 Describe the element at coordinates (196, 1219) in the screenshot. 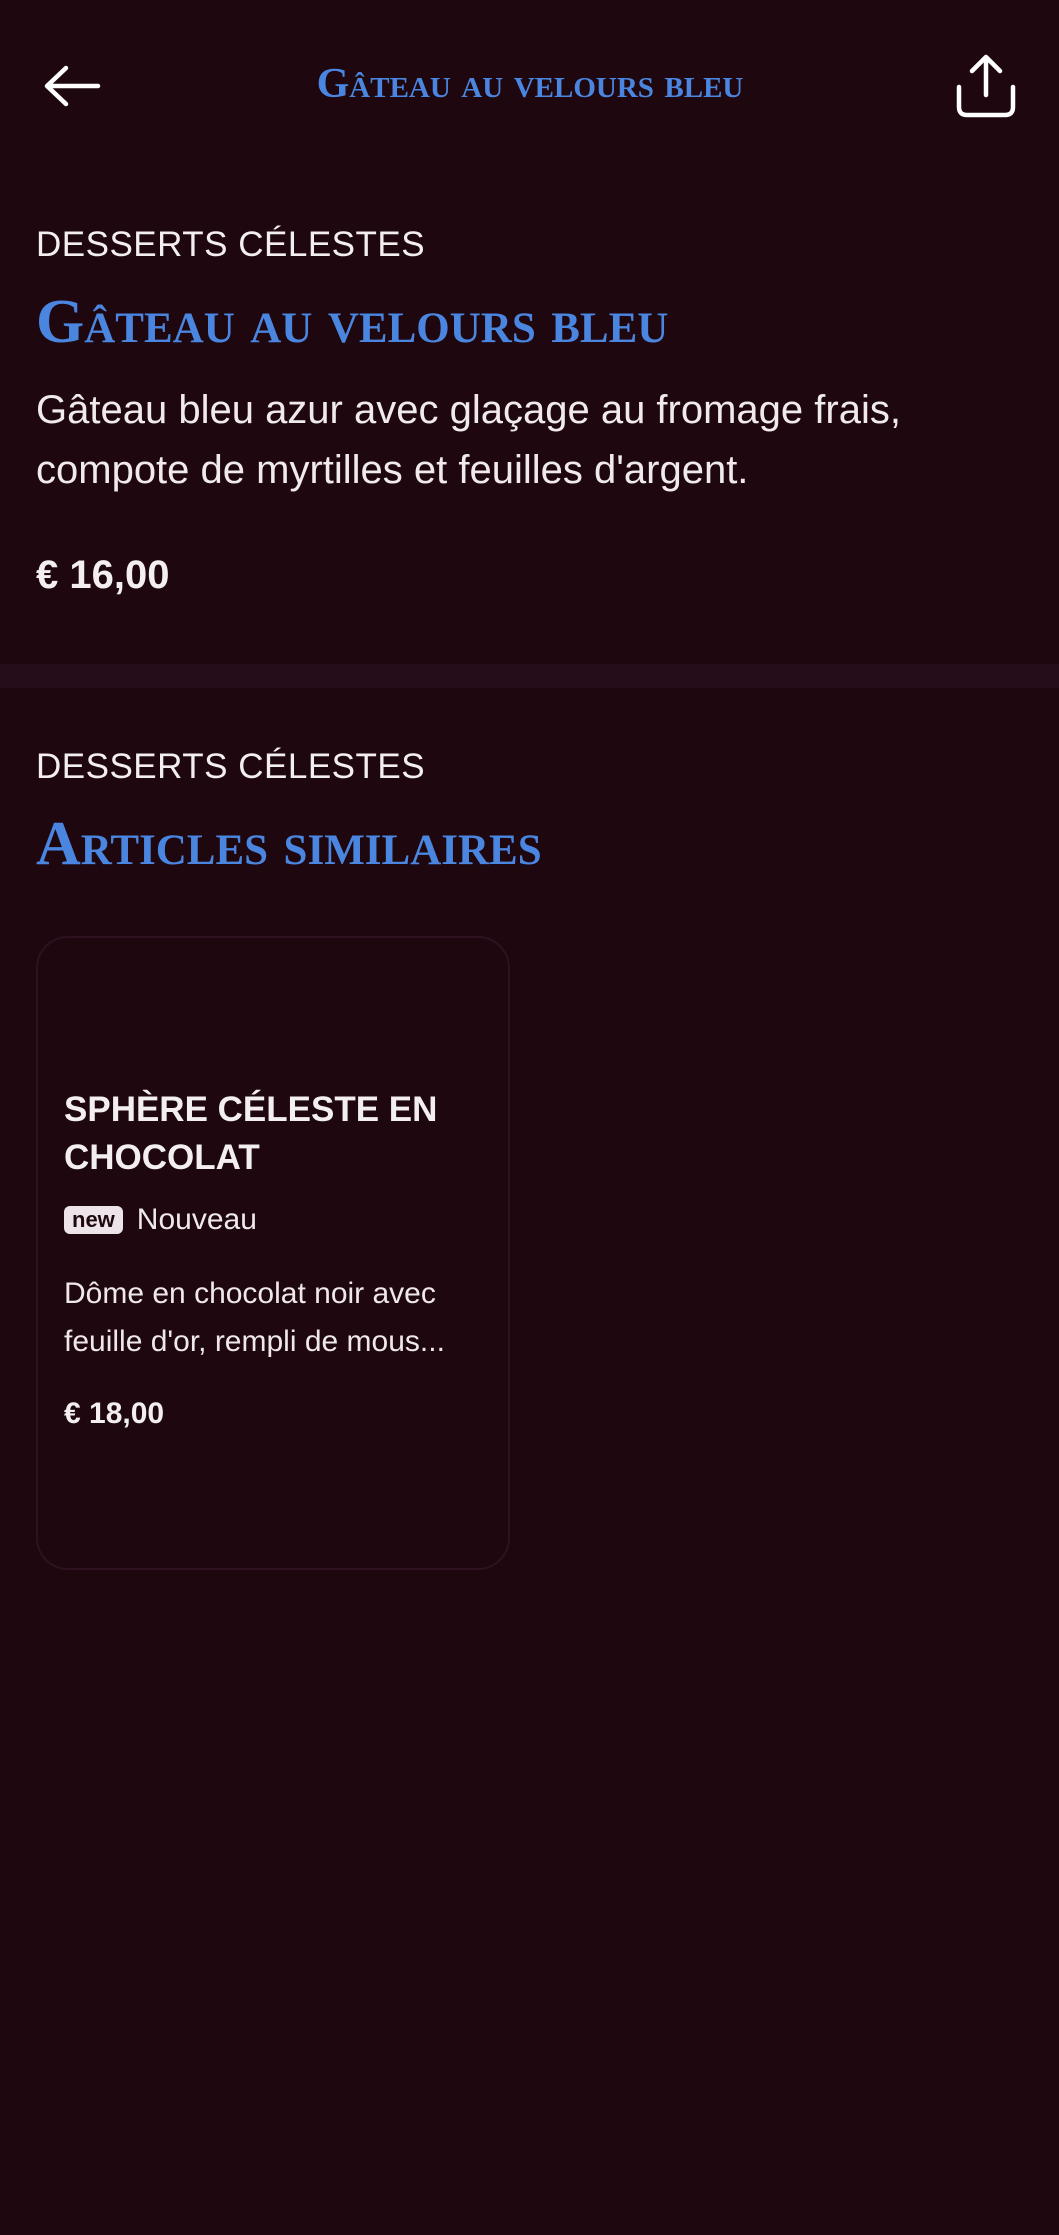

I see `new-badge-label: Nouveau` at that location.